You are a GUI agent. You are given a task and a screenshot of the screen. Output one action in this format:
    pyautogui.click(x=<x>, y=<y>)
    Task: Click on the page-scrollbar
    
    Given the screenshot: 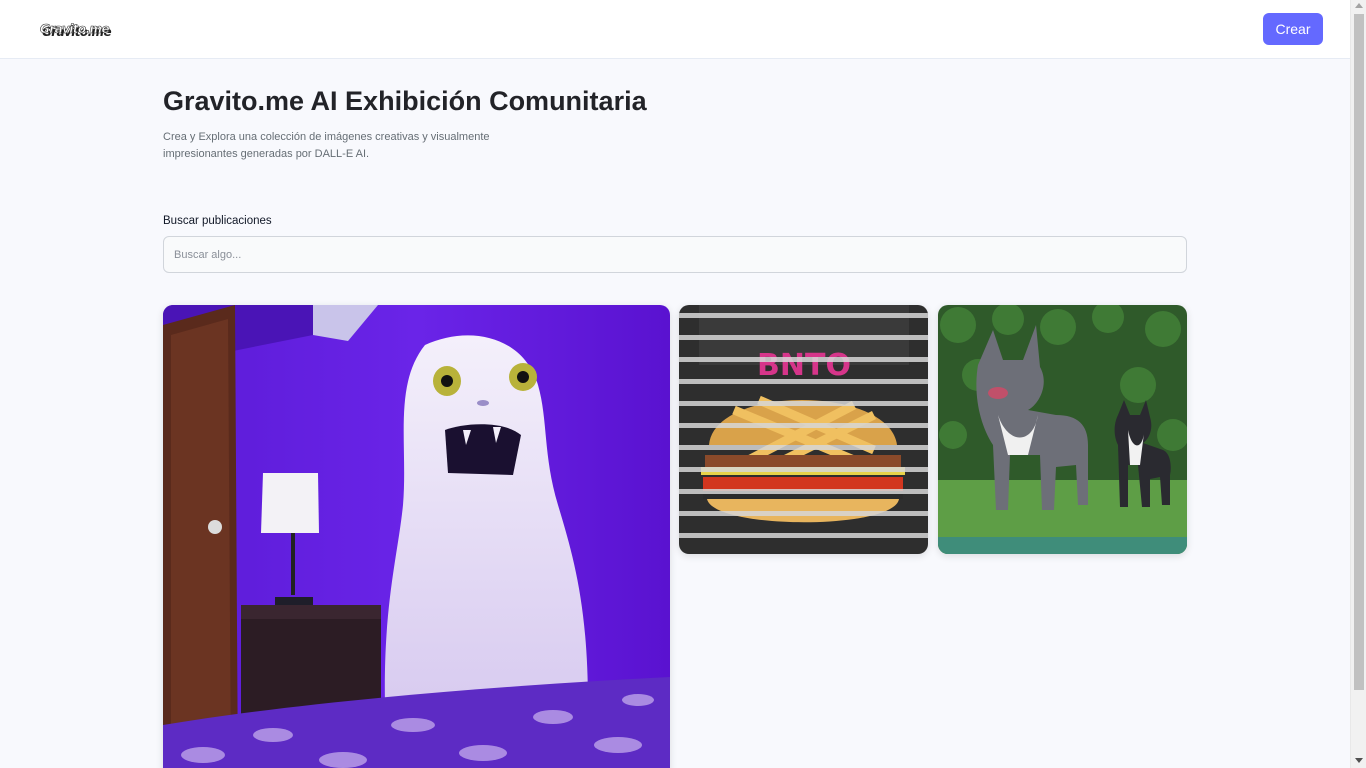 What is the action you would take?
    pyautogui.click(x=1358, y=384)
    